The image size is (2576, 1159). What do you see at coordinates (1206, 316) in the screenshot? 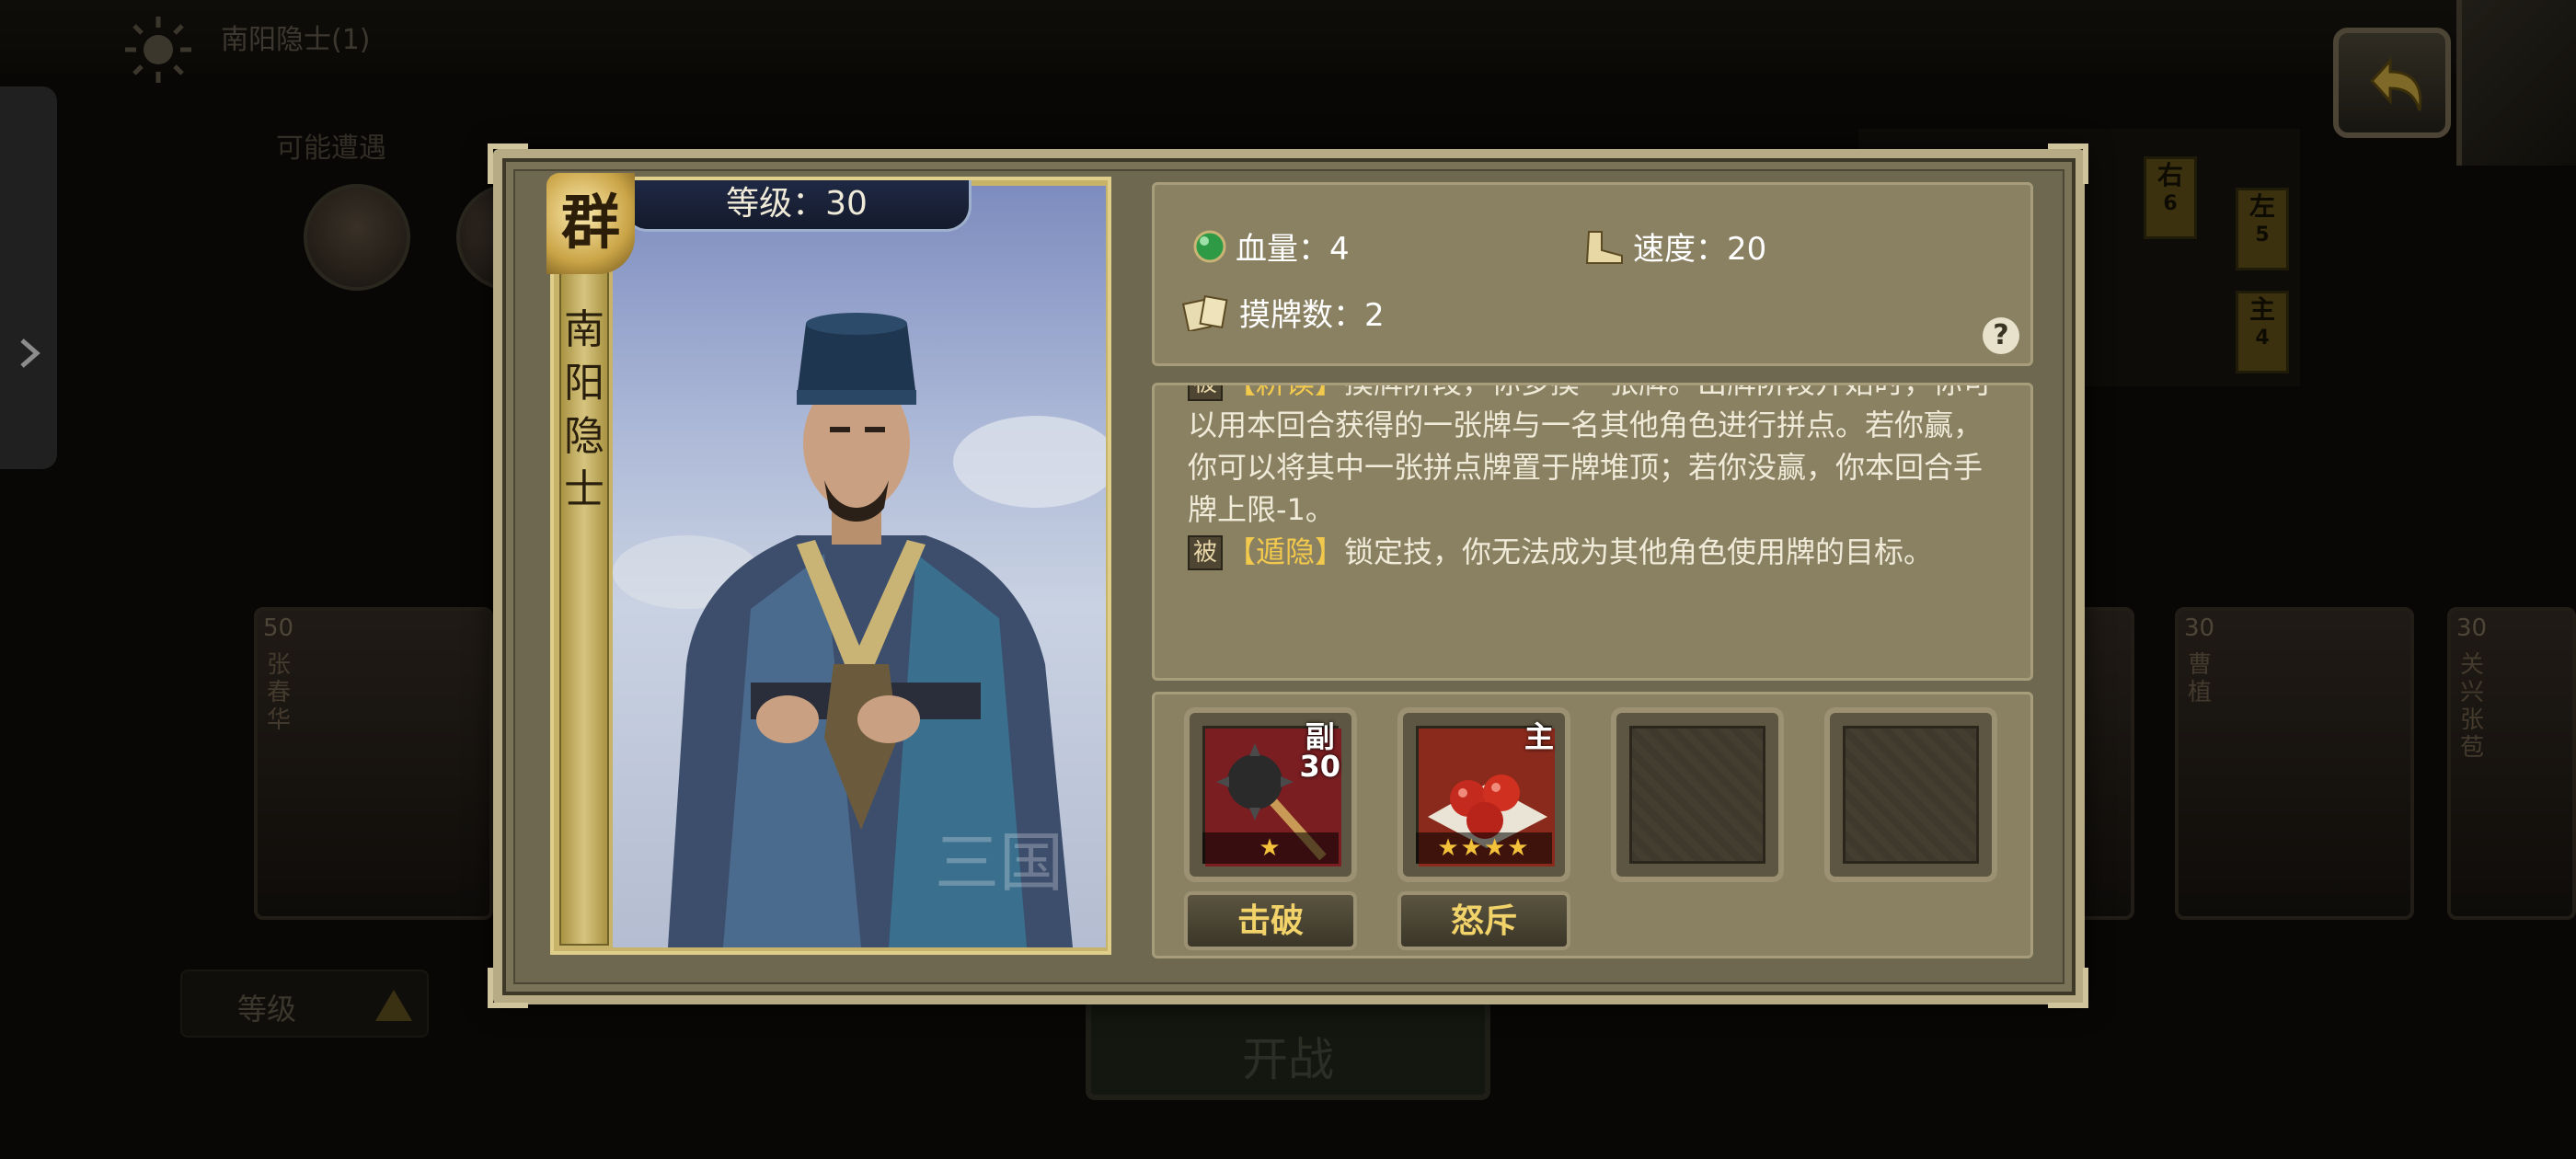
I see `cards-icon` at bounding box center [1206, 316].